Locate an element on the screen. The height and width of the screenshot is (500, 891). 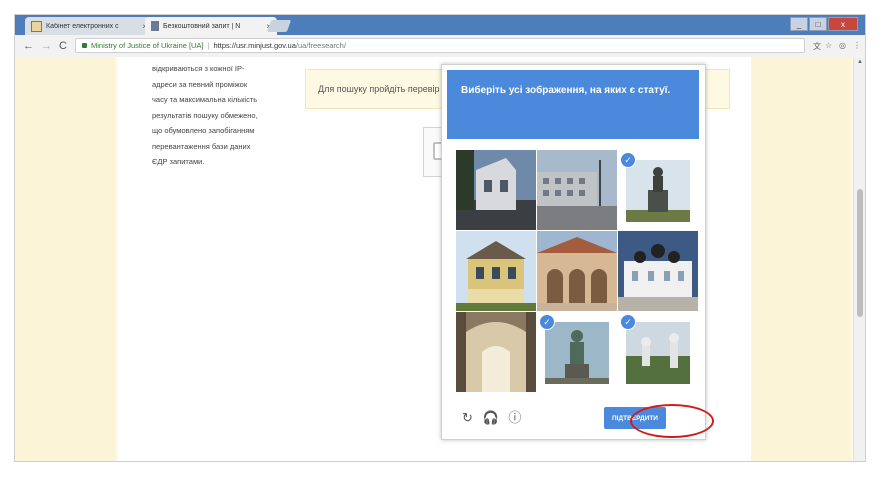
tile-monastery is located at coordinates (658, 271).